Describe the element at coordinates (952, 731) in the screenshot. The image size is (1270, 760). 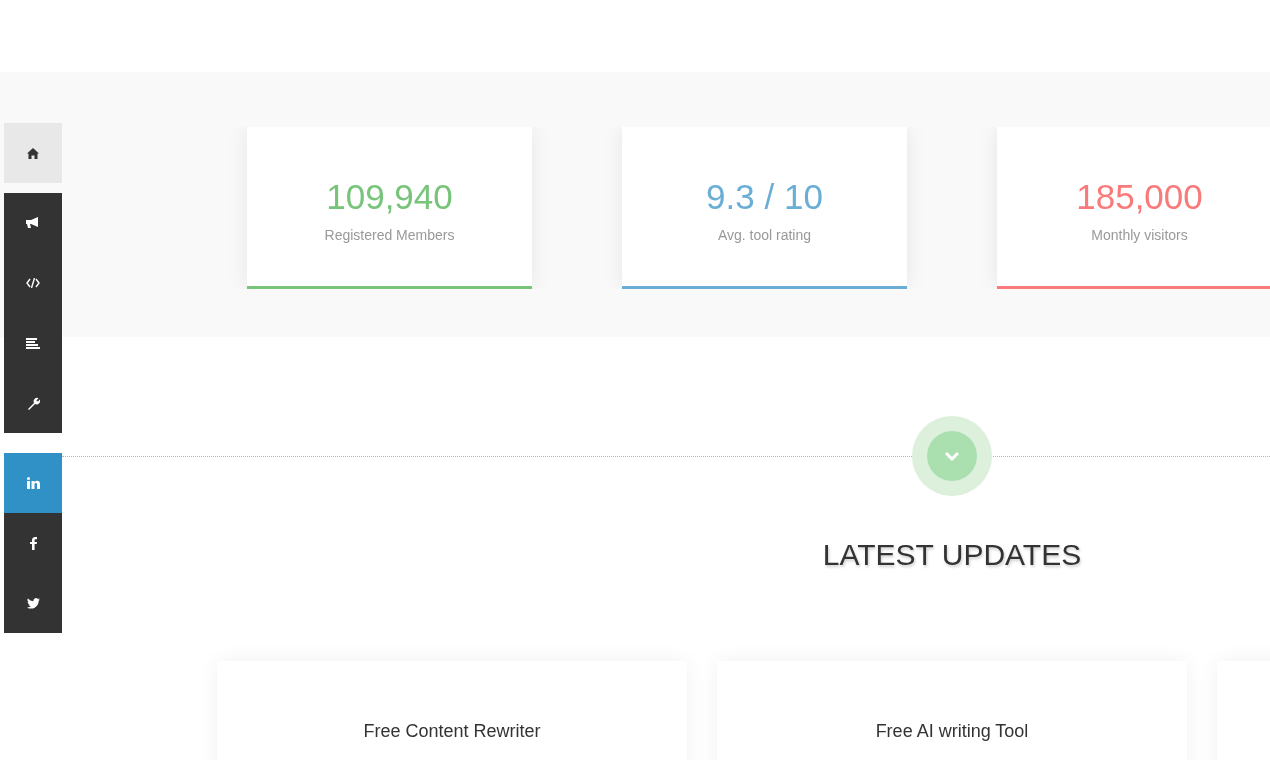
I see `update-title: Free AI writing Tool` at that location.